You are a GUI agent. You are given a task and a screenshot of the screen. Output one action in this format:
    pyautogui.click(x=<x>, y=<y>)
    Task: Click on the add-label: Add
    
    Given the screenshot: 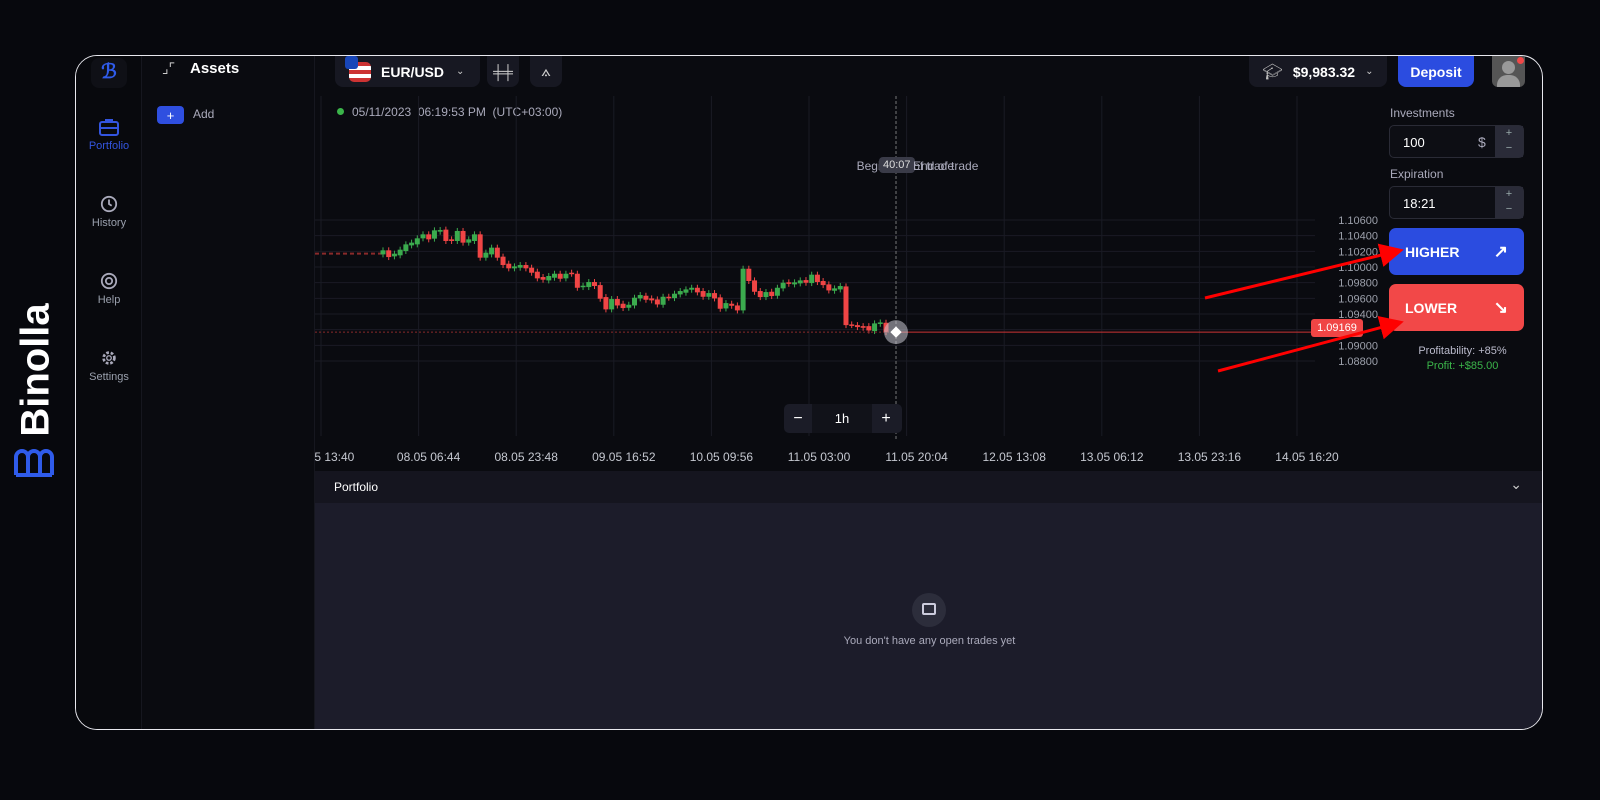 What is the action you would take?
    pyautogui.click(x=203, y=114)
    